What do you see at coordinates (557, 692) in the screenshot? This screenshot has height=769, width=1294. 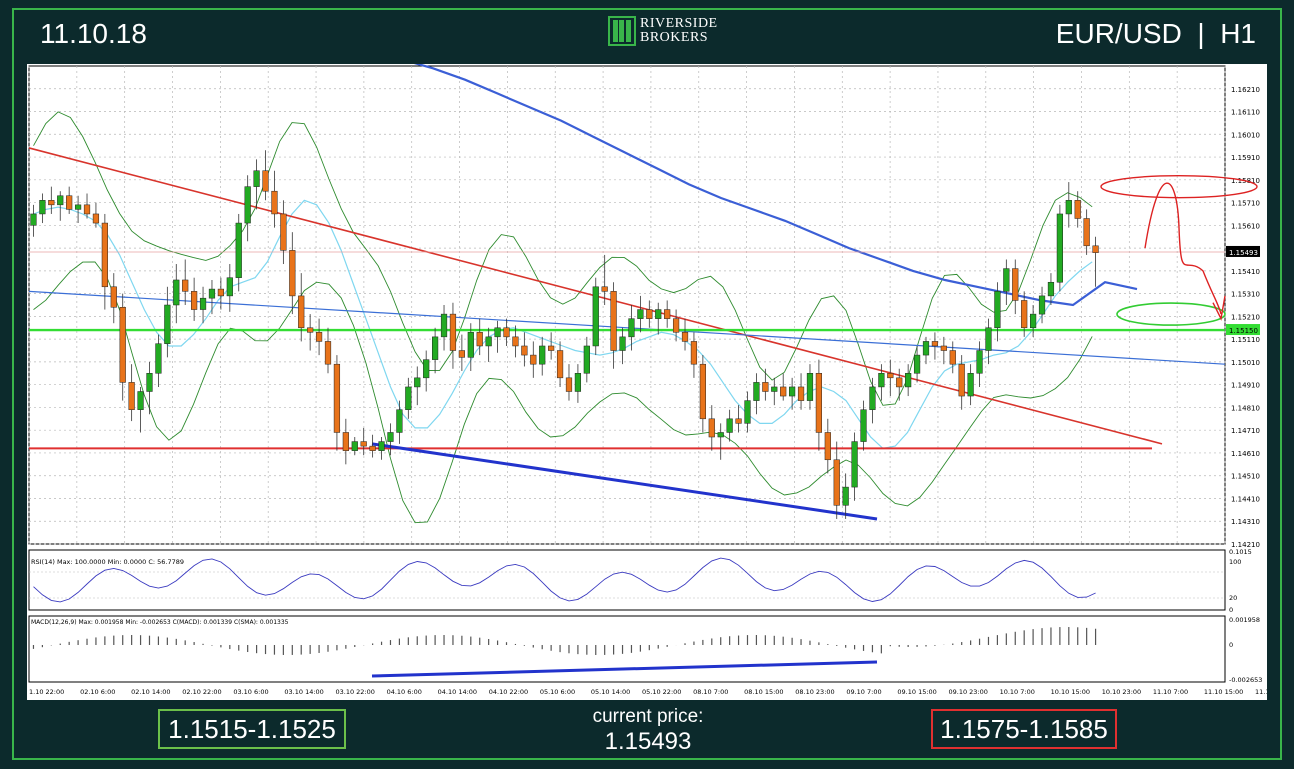 I see `time-tick-label: 05.10 6:00` at bounding box center [557, 692].